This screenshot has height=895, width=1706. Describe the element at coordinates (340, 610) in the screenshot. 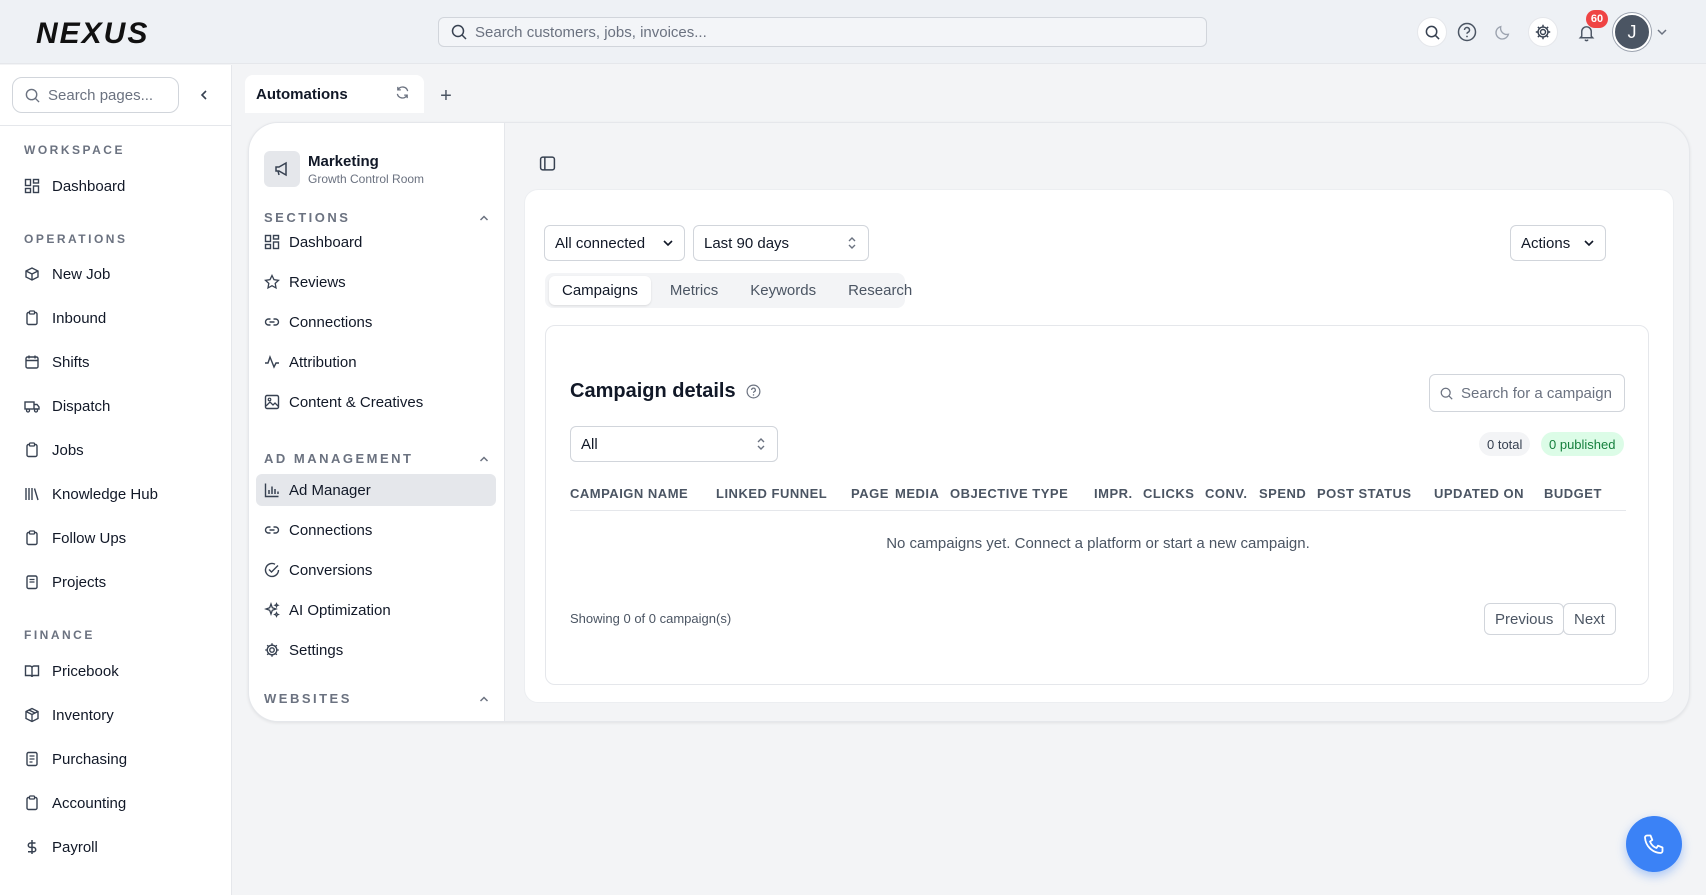

I see `nav-item-label: AI Optimization` at that location.